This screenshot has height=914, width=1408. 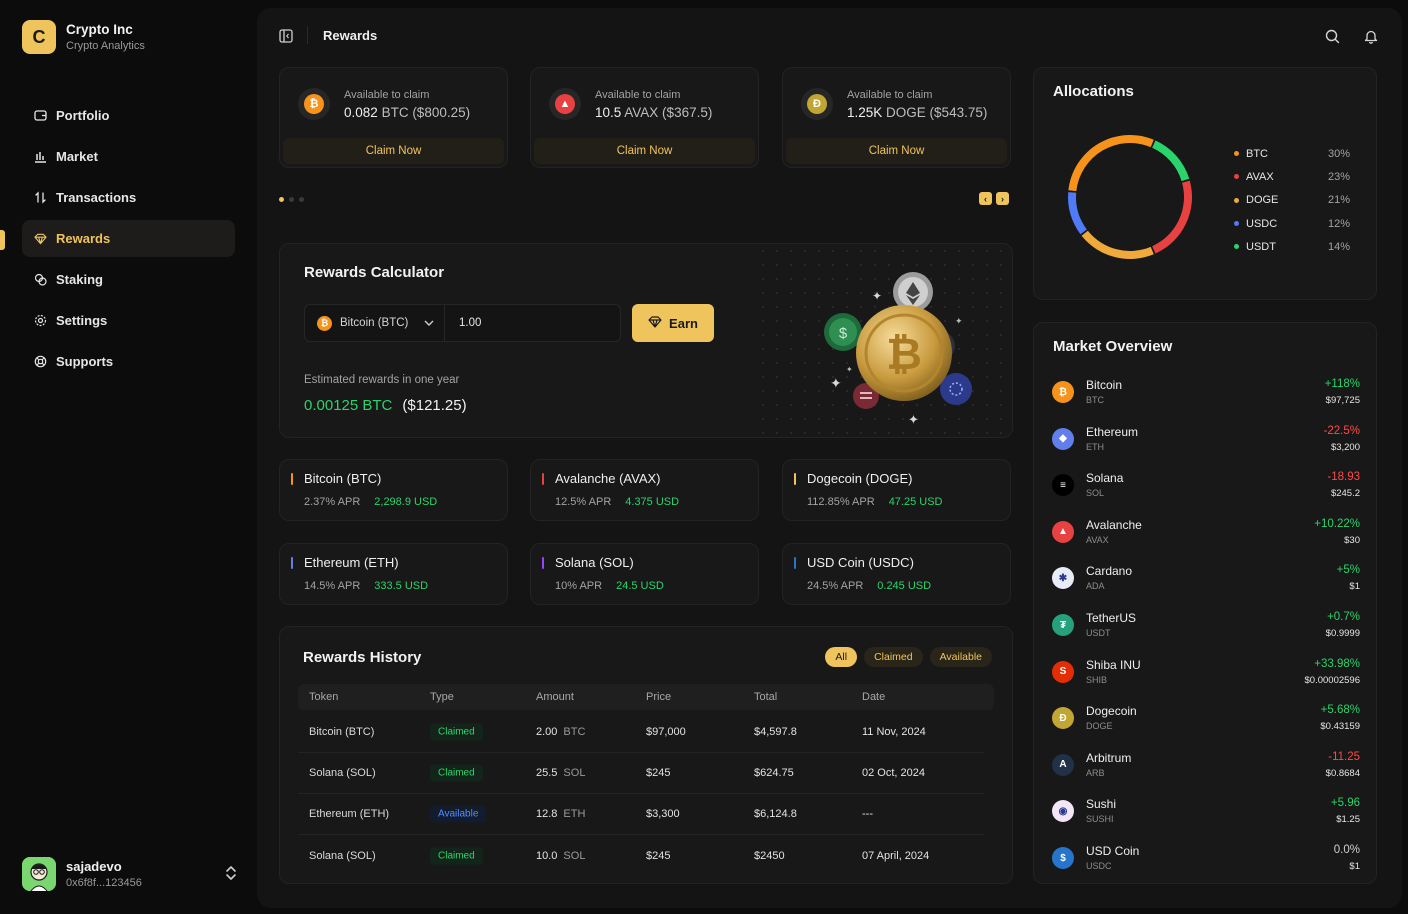 I want to click on apr-card: USD Coin (USDC) 24.5% APR 0.245 USD, so click(x=896, y=574).